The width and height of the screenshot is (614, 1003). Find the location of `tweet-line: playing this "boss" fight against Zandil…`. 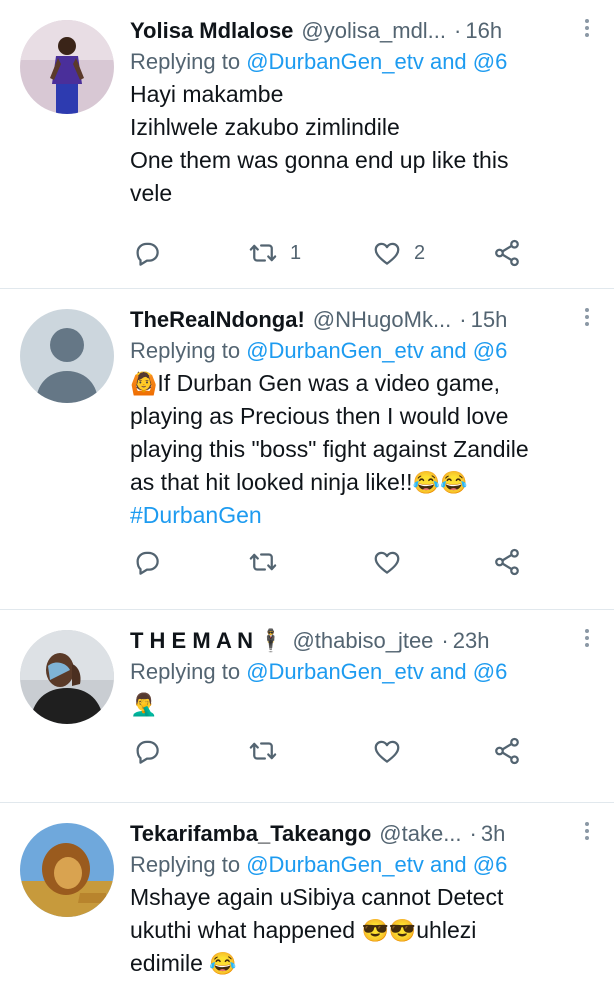

tweet-line: playing this "boss" fight against Zandil… is located at coordinates (329, 449).